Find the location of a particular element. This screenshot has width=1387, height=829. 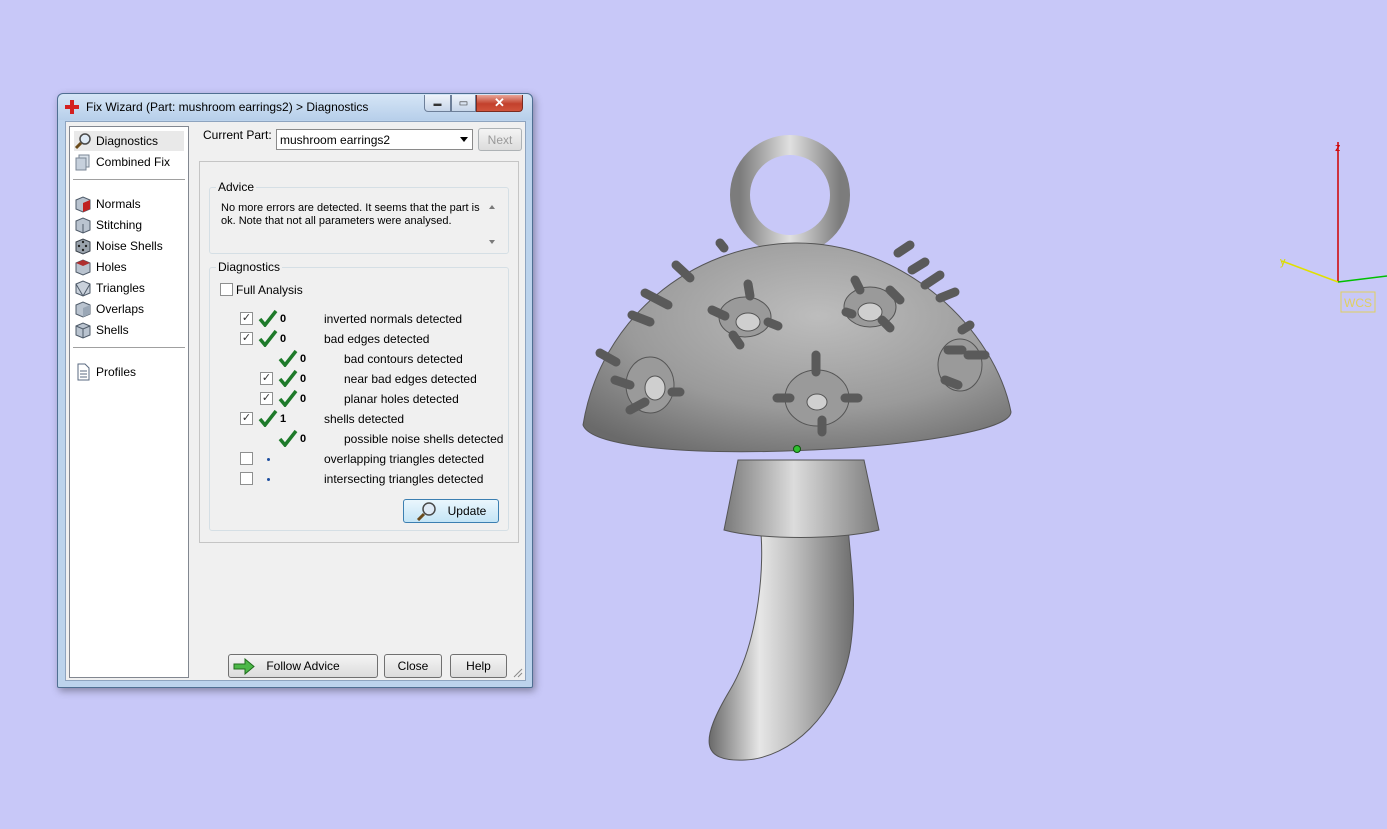

close-icon: ✕ is located at coordinates (499, 102).